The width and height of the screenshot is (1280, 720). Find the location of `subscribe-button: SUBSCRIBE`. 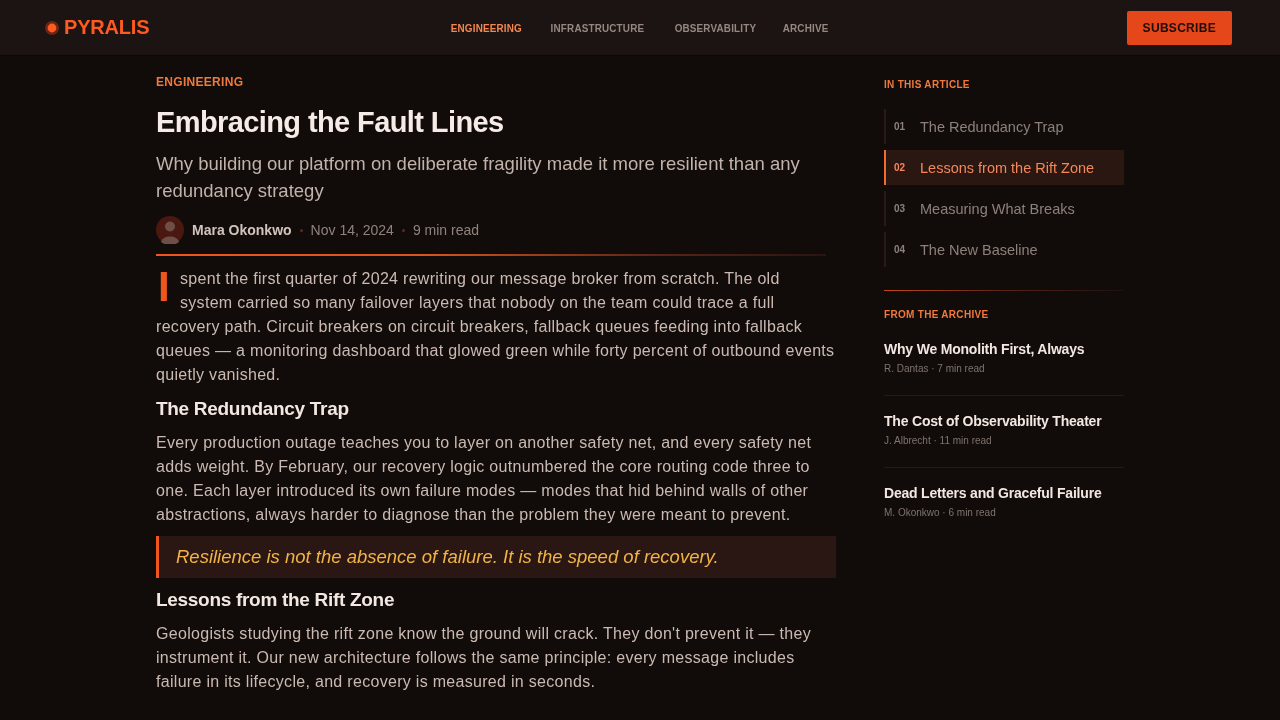

subscribe-button: SUBSCRIBE is located at coordinates (1179, 27).